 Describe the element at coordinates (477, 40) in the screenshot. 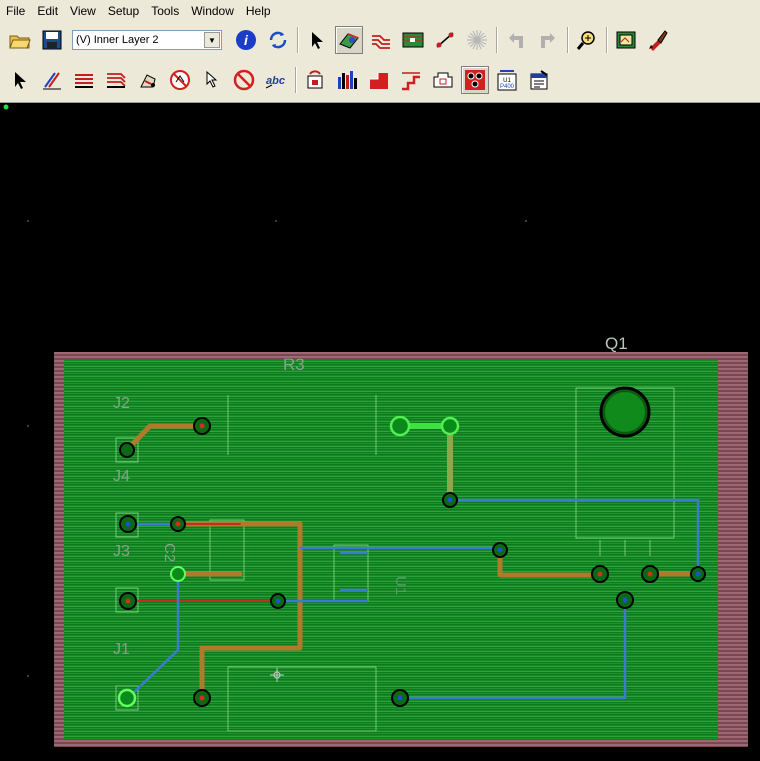

I see `starburst-icon` at that location.